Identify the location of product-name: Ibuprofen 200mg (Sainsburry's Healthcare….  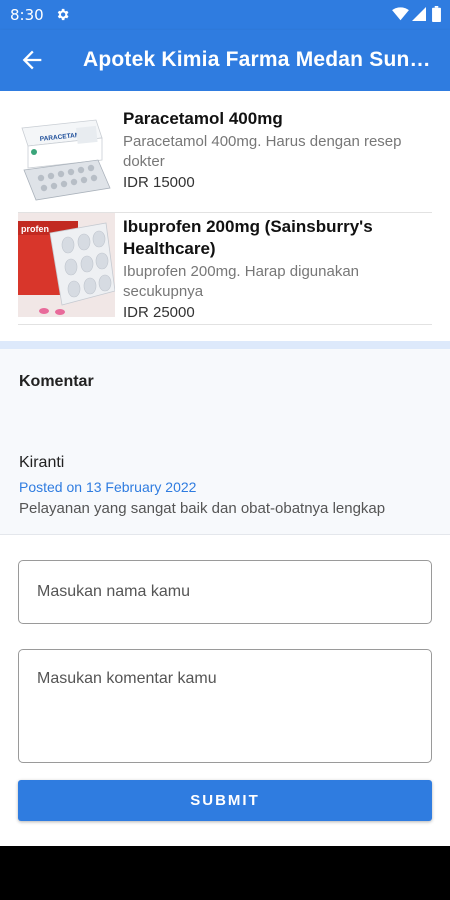
(248, 237).